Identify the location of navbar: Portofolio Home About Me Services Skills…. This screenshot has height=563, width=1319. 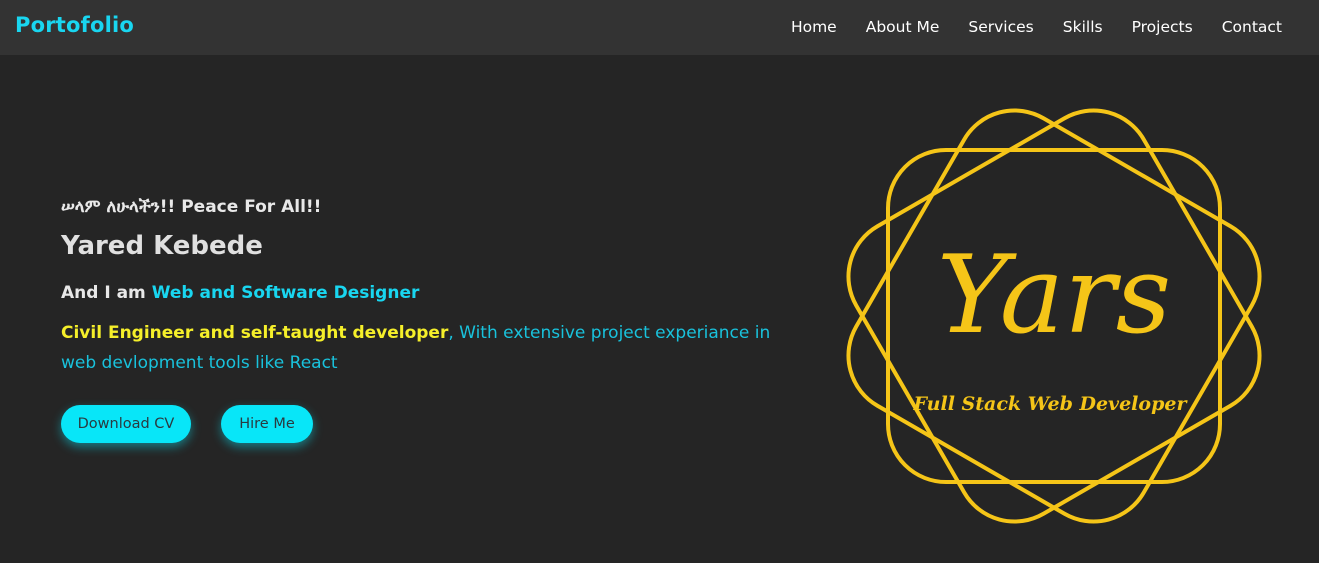
(659, 27).